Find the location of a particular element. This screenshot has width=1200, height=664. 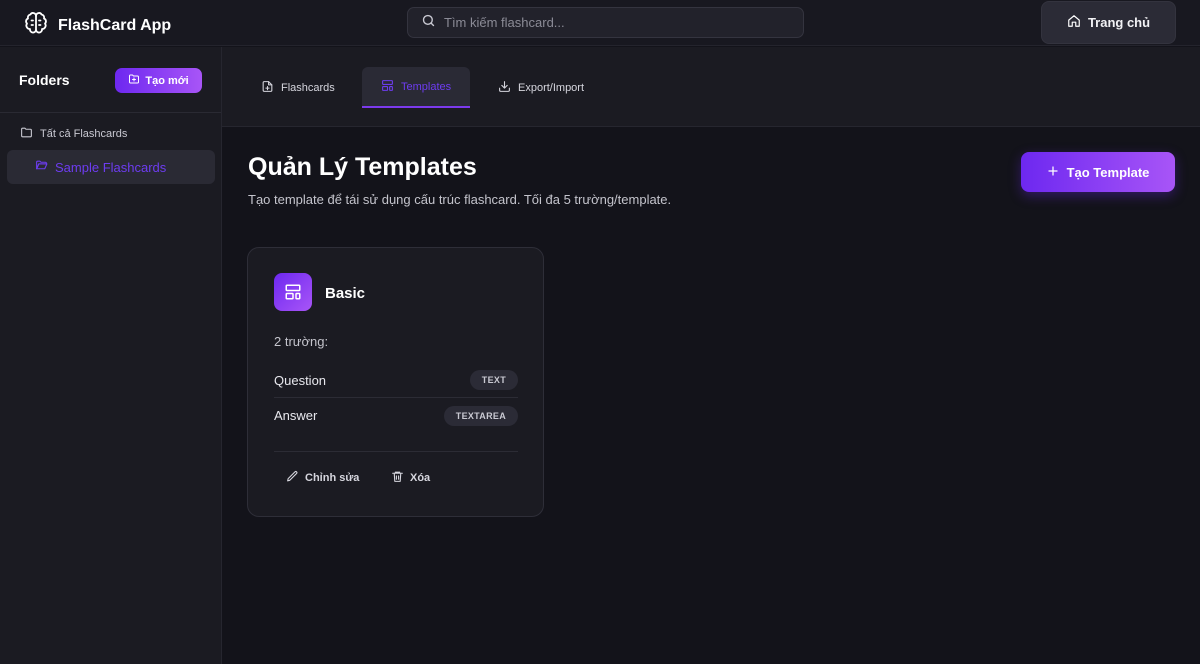

tab-label: Export/Import is located at coordinates (551, 87).